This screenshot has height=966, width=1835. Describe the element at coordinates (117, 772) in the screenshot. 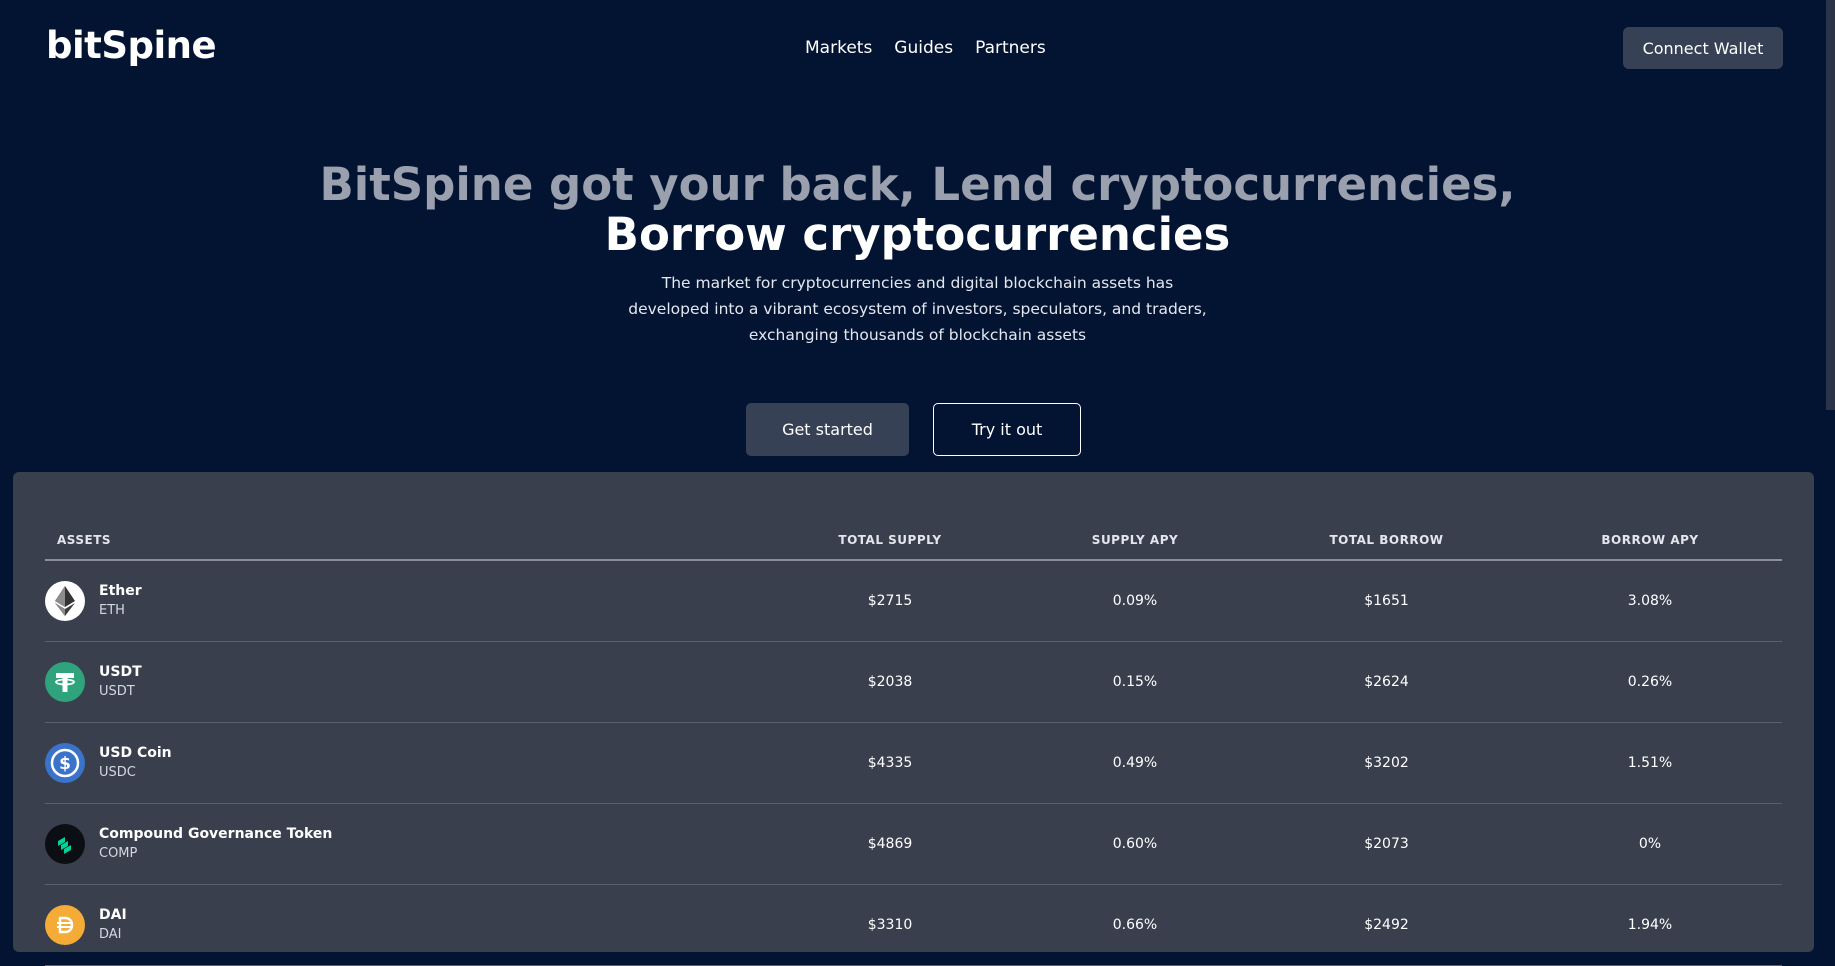

I see `asset-symbol: USDC` at that location.